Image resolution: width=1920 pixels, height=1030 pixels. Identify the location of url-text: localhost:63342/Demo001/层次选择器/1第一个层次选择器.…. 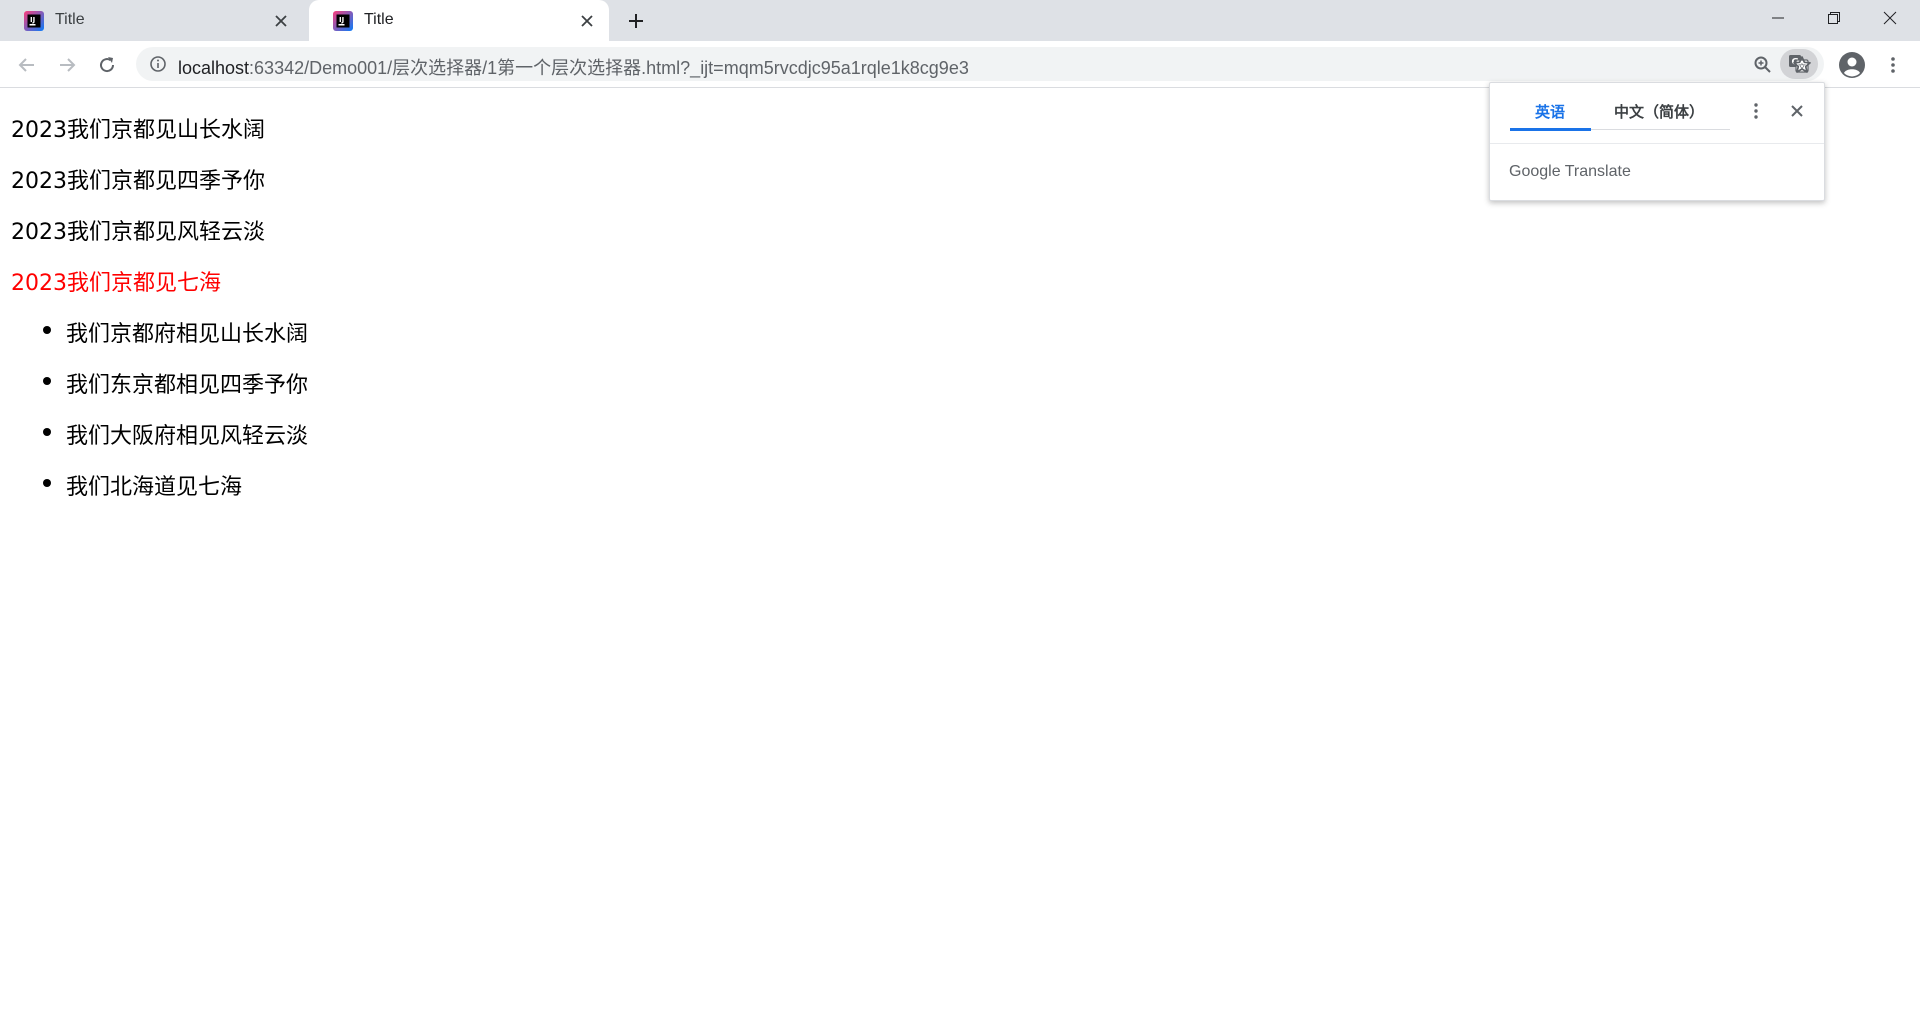
(573, 67).